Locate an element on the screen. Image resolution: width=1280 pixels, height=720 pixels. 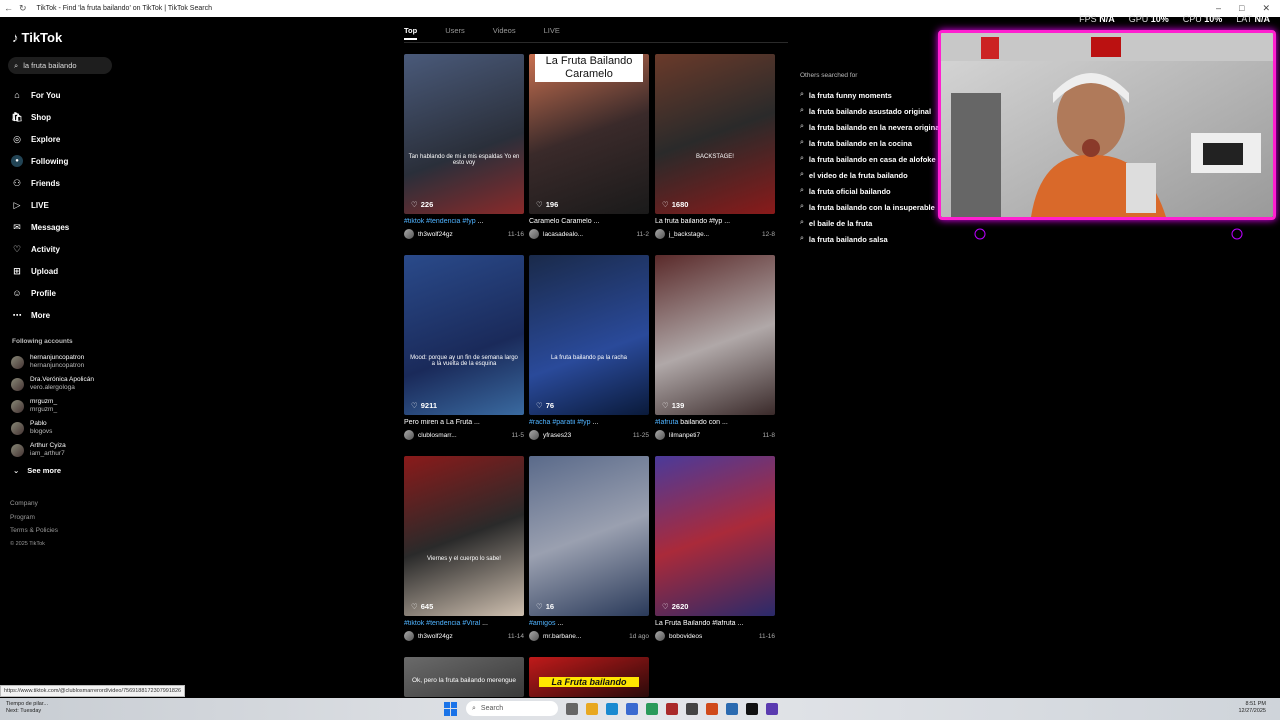
video-author: lilmanpeti7 is located at coordinates (684, 435).